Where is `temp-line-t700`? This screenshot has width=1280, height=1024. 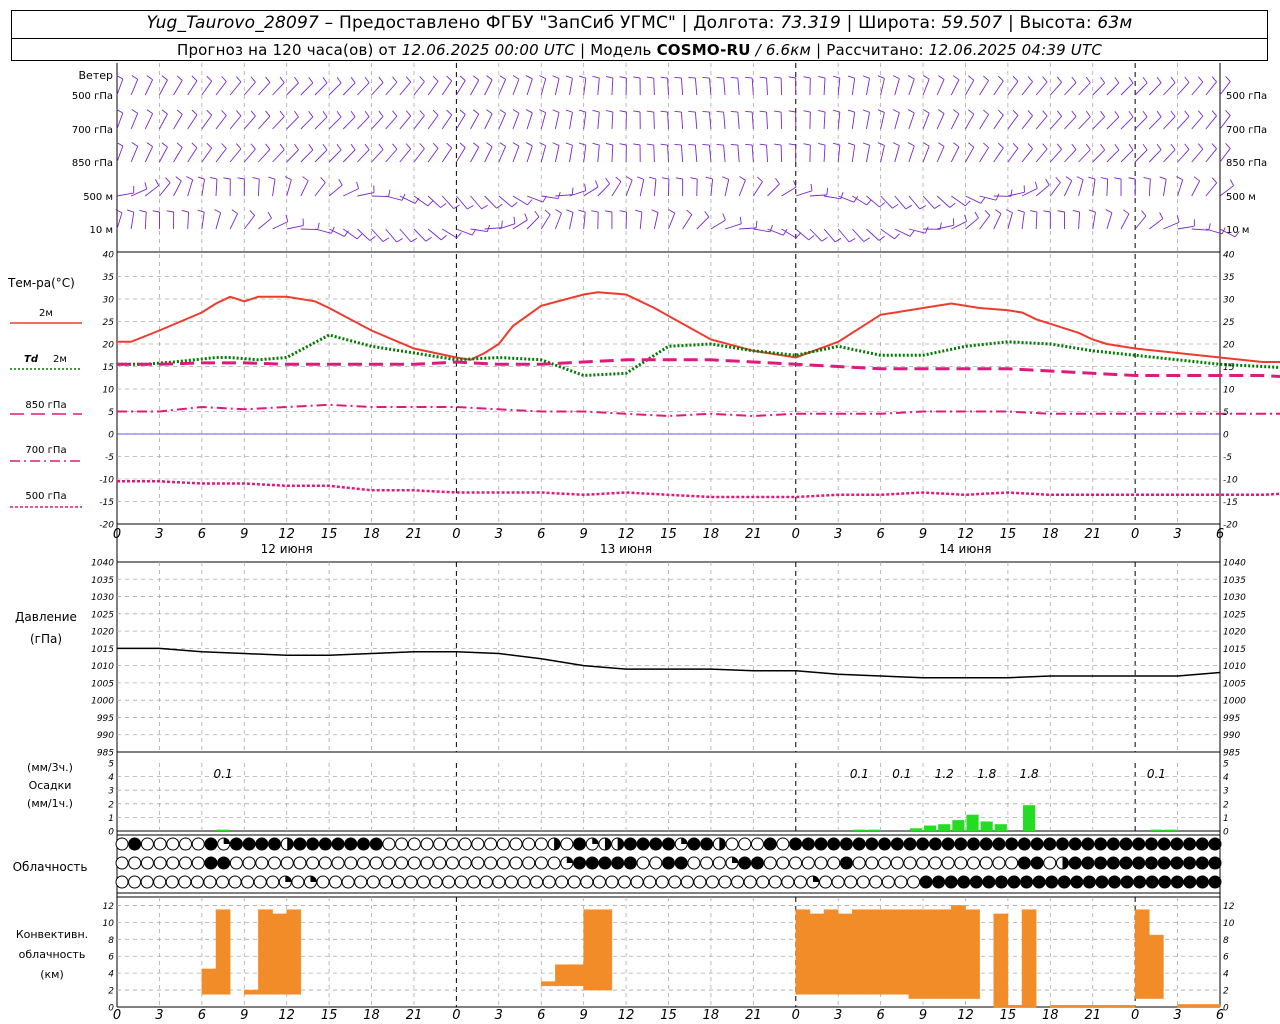
temp-line-t700 is located at coordinates (698, 410).